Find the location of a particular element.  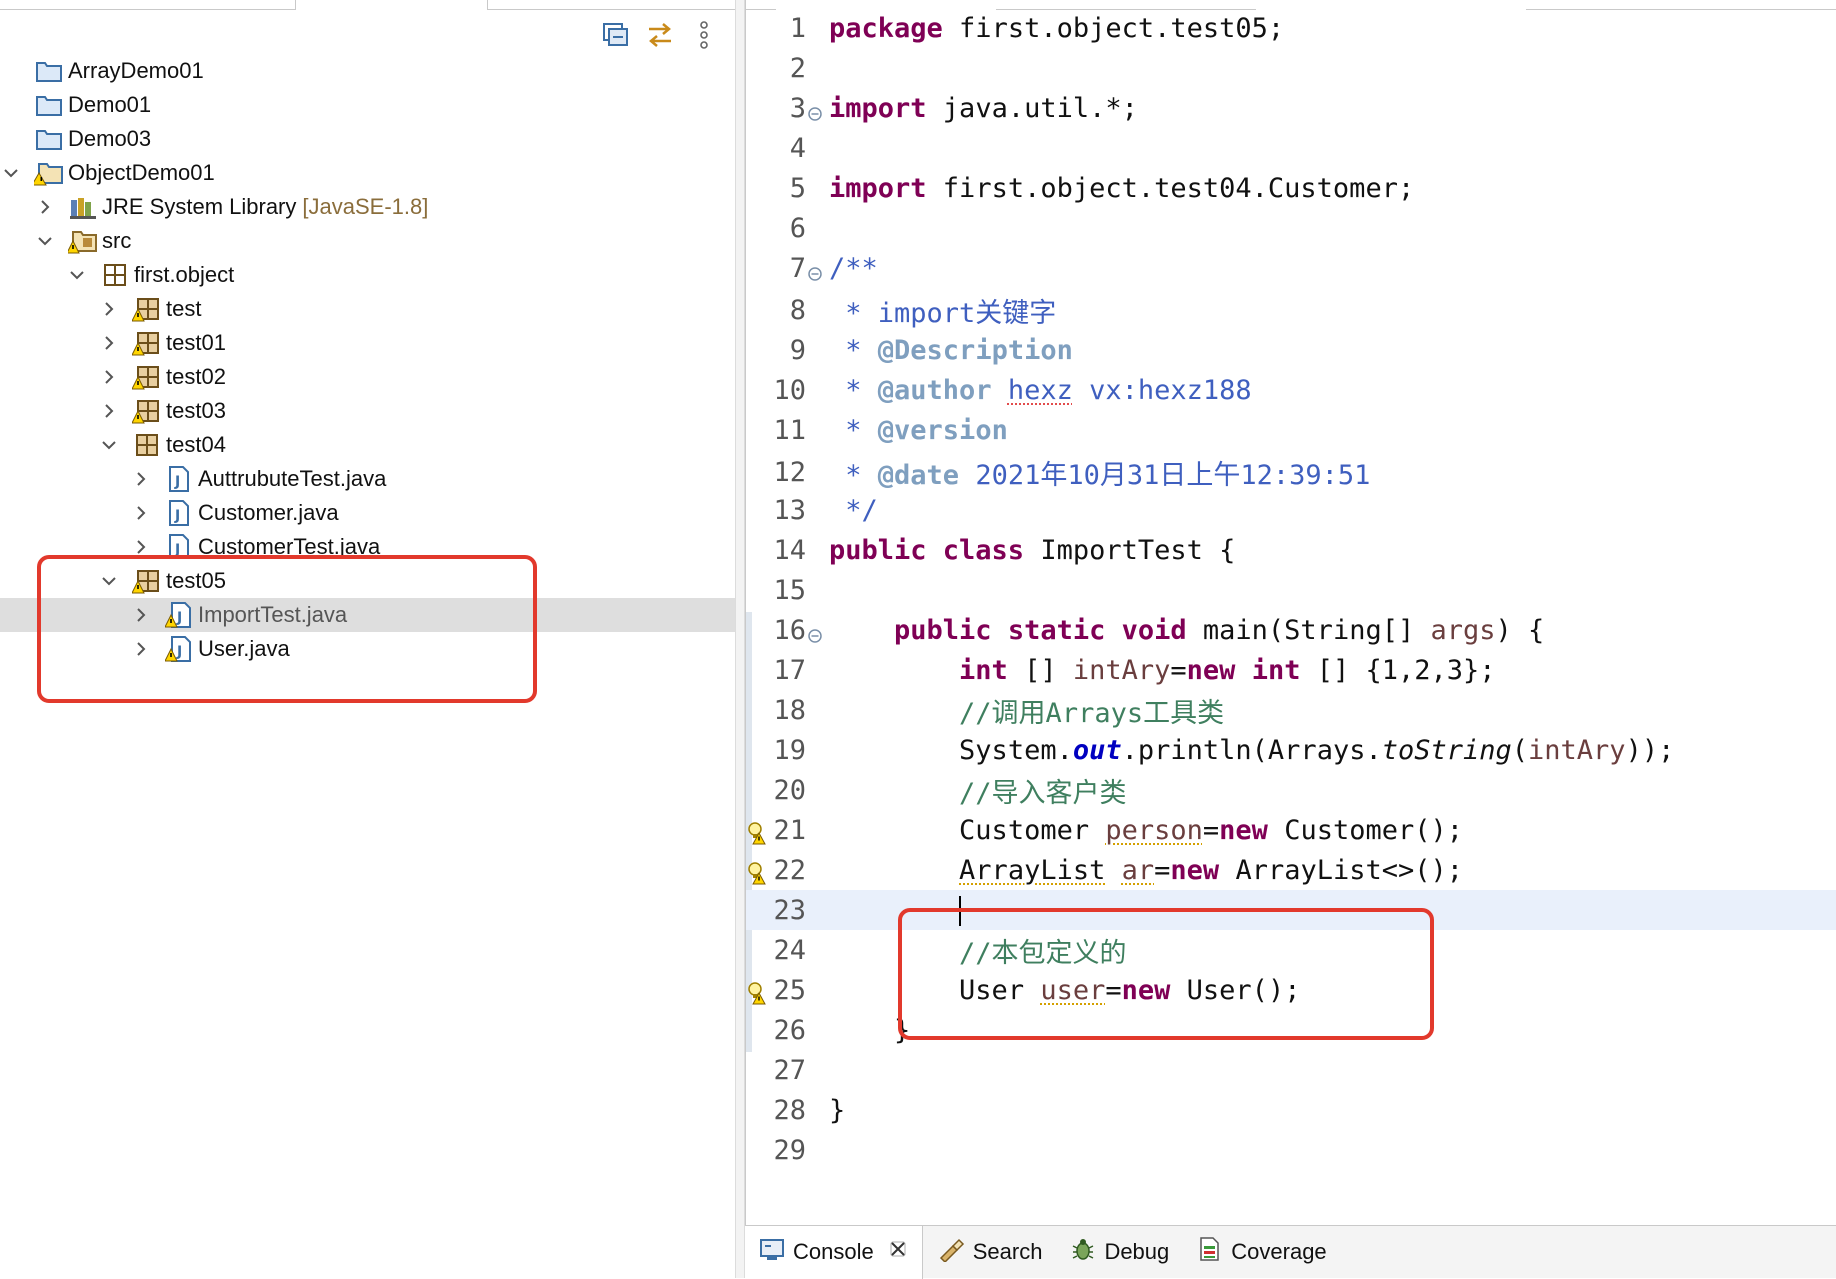

line-number: 11 is located at coordinates (789, 430).